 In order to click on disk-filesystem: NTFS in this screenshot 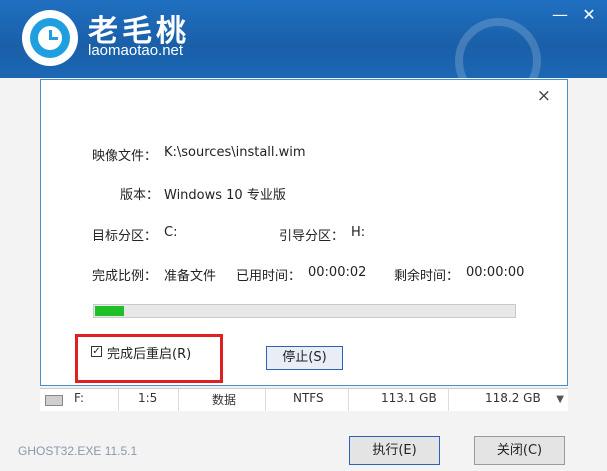, I will do `click(308, 398)`.